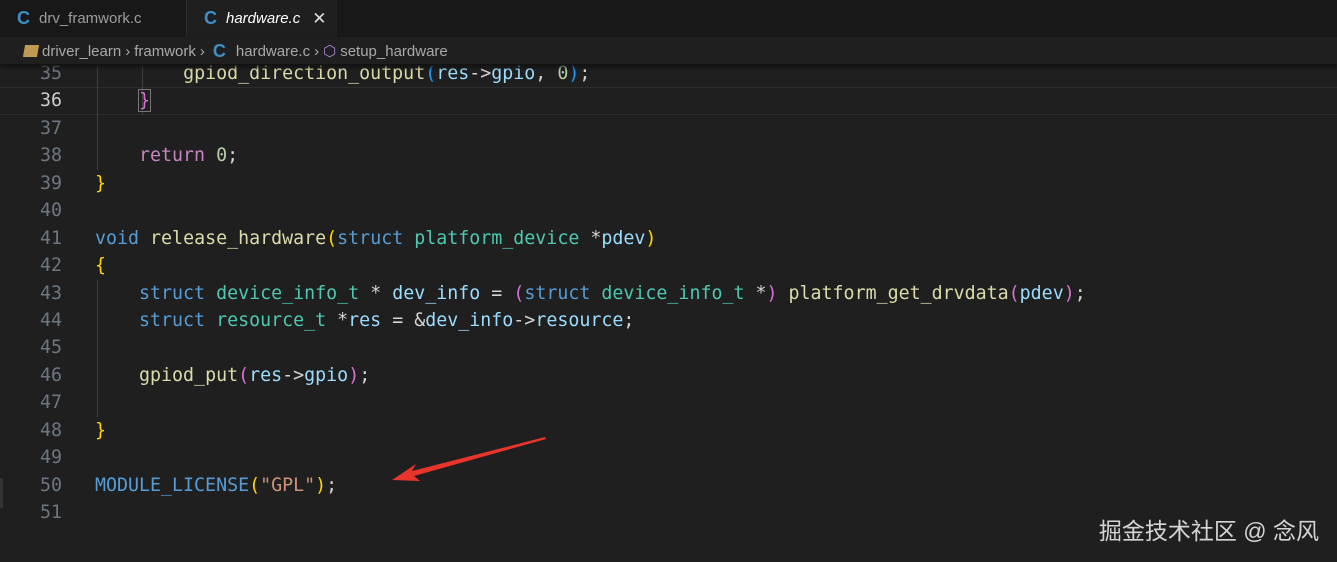 Image resolution: width=1337 pixels, height=562 pixels. What do you see at coordinates (1208, 531) in the screenshot?
I see `watermark: 掘金技术社区 @ 念风` at bounding box center [1208, 531].